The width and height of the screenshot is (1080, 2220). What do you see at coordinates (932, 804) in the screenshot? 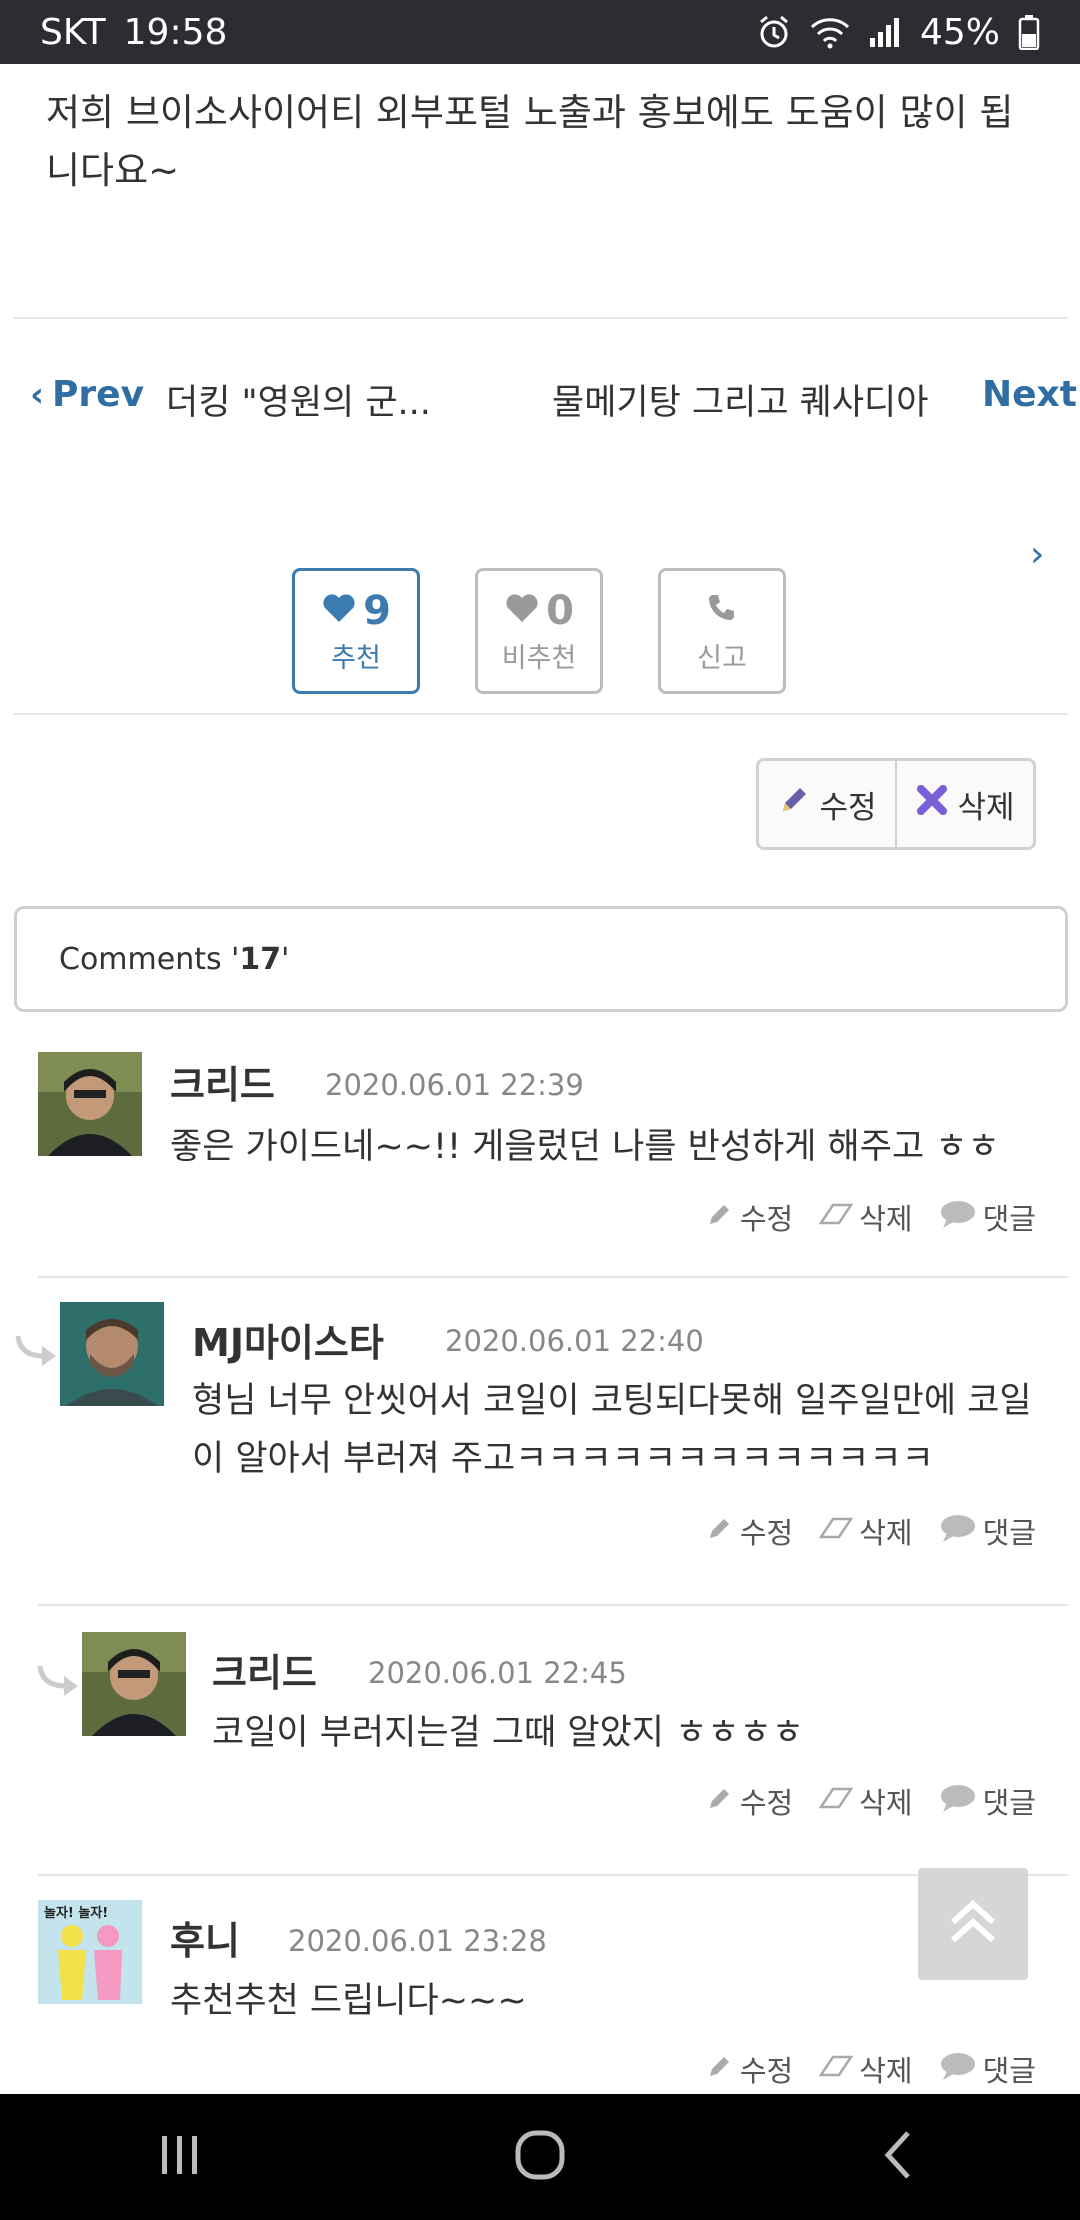
I see `close-icon` at bounding box center [932, 804].